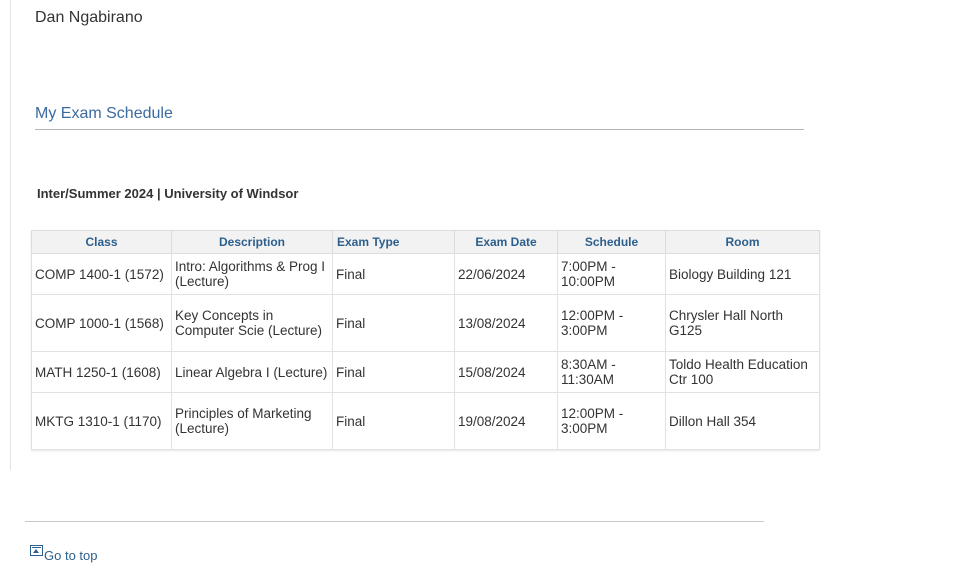 The height and width of the screenshot is (565, 954). I want to click on column-header-room: Room, so click(742, 242).